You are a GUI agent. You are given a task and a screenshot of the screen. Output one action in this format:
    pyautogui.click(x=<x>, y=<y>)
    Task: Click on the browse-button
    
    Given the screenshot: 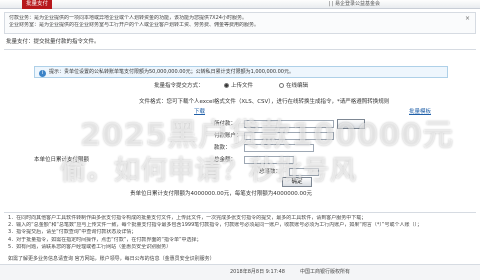 What is the action you would take?
    pyautogui.click(x=351, y=124)
    